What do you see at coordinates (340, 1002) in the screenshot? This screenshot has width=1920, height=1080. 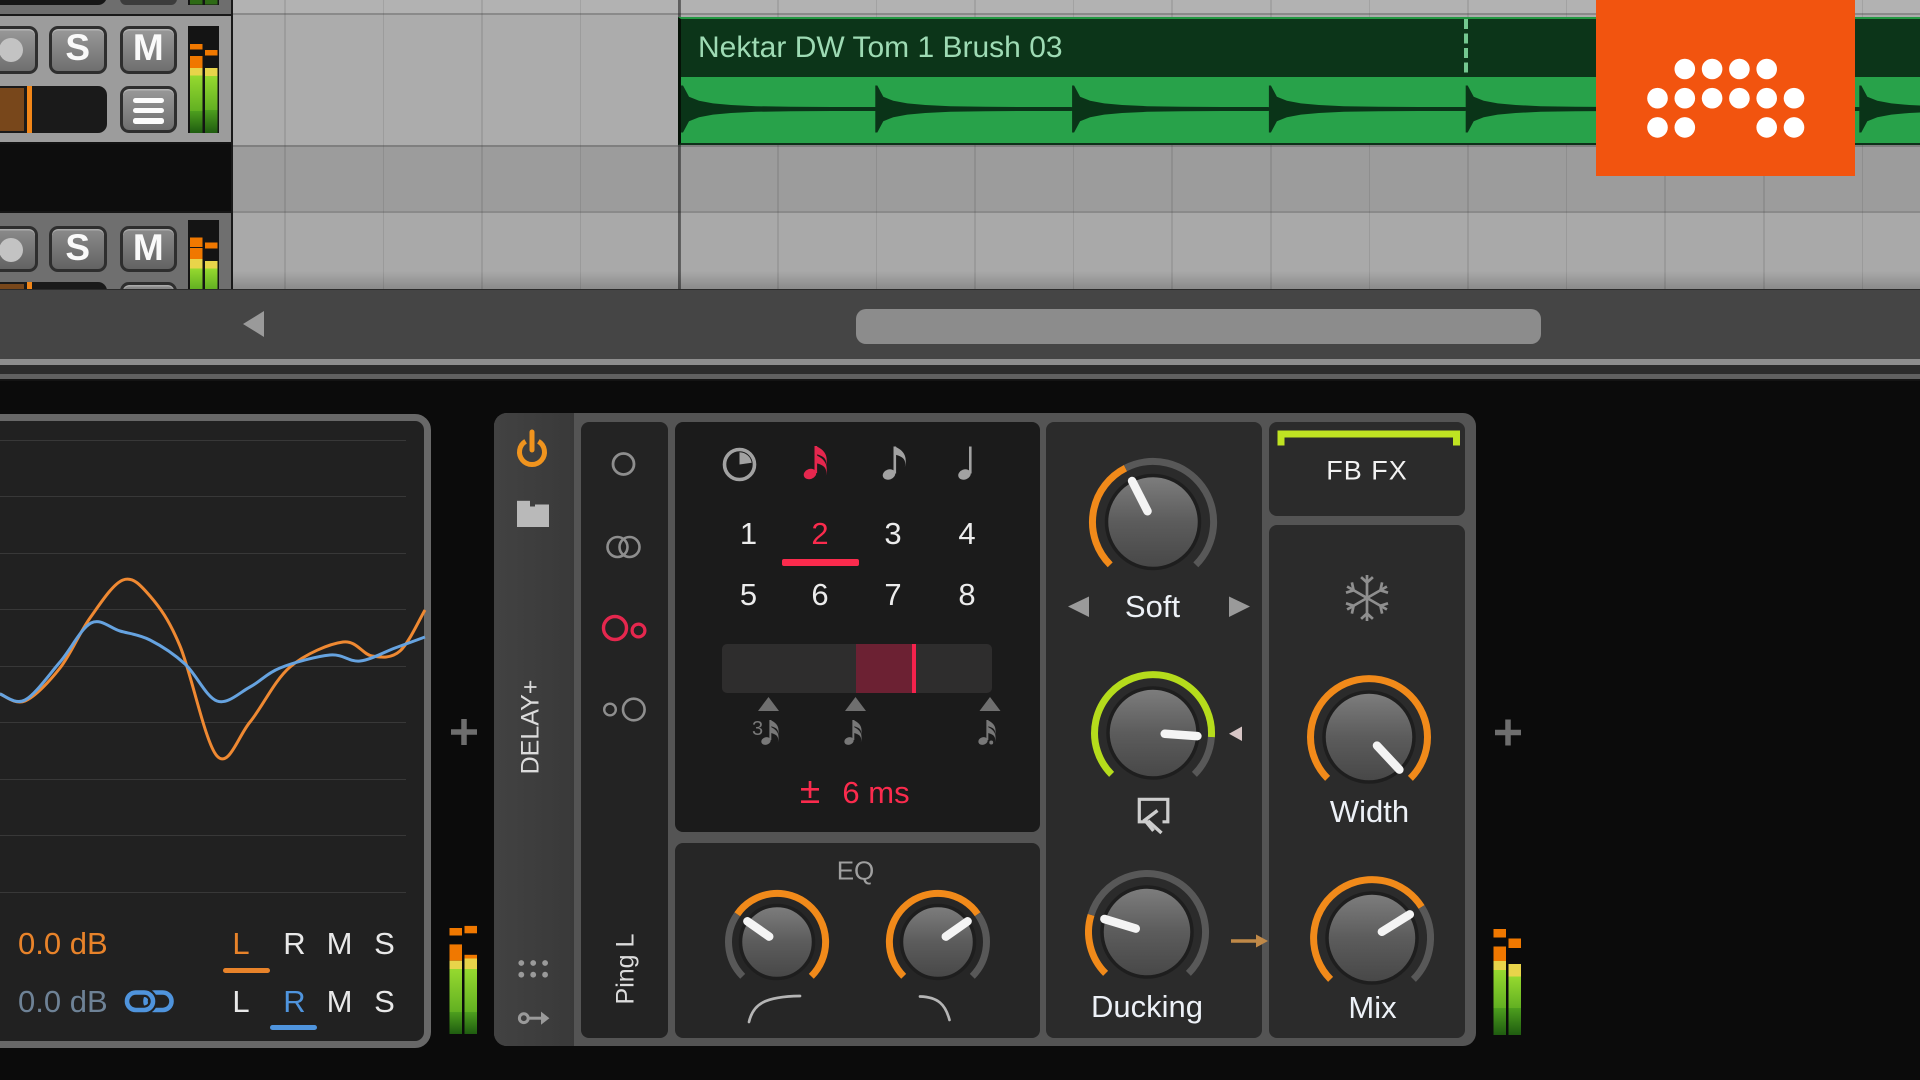 I see `scope-ch-bot-M: M` at bounding box center [340, 1002].